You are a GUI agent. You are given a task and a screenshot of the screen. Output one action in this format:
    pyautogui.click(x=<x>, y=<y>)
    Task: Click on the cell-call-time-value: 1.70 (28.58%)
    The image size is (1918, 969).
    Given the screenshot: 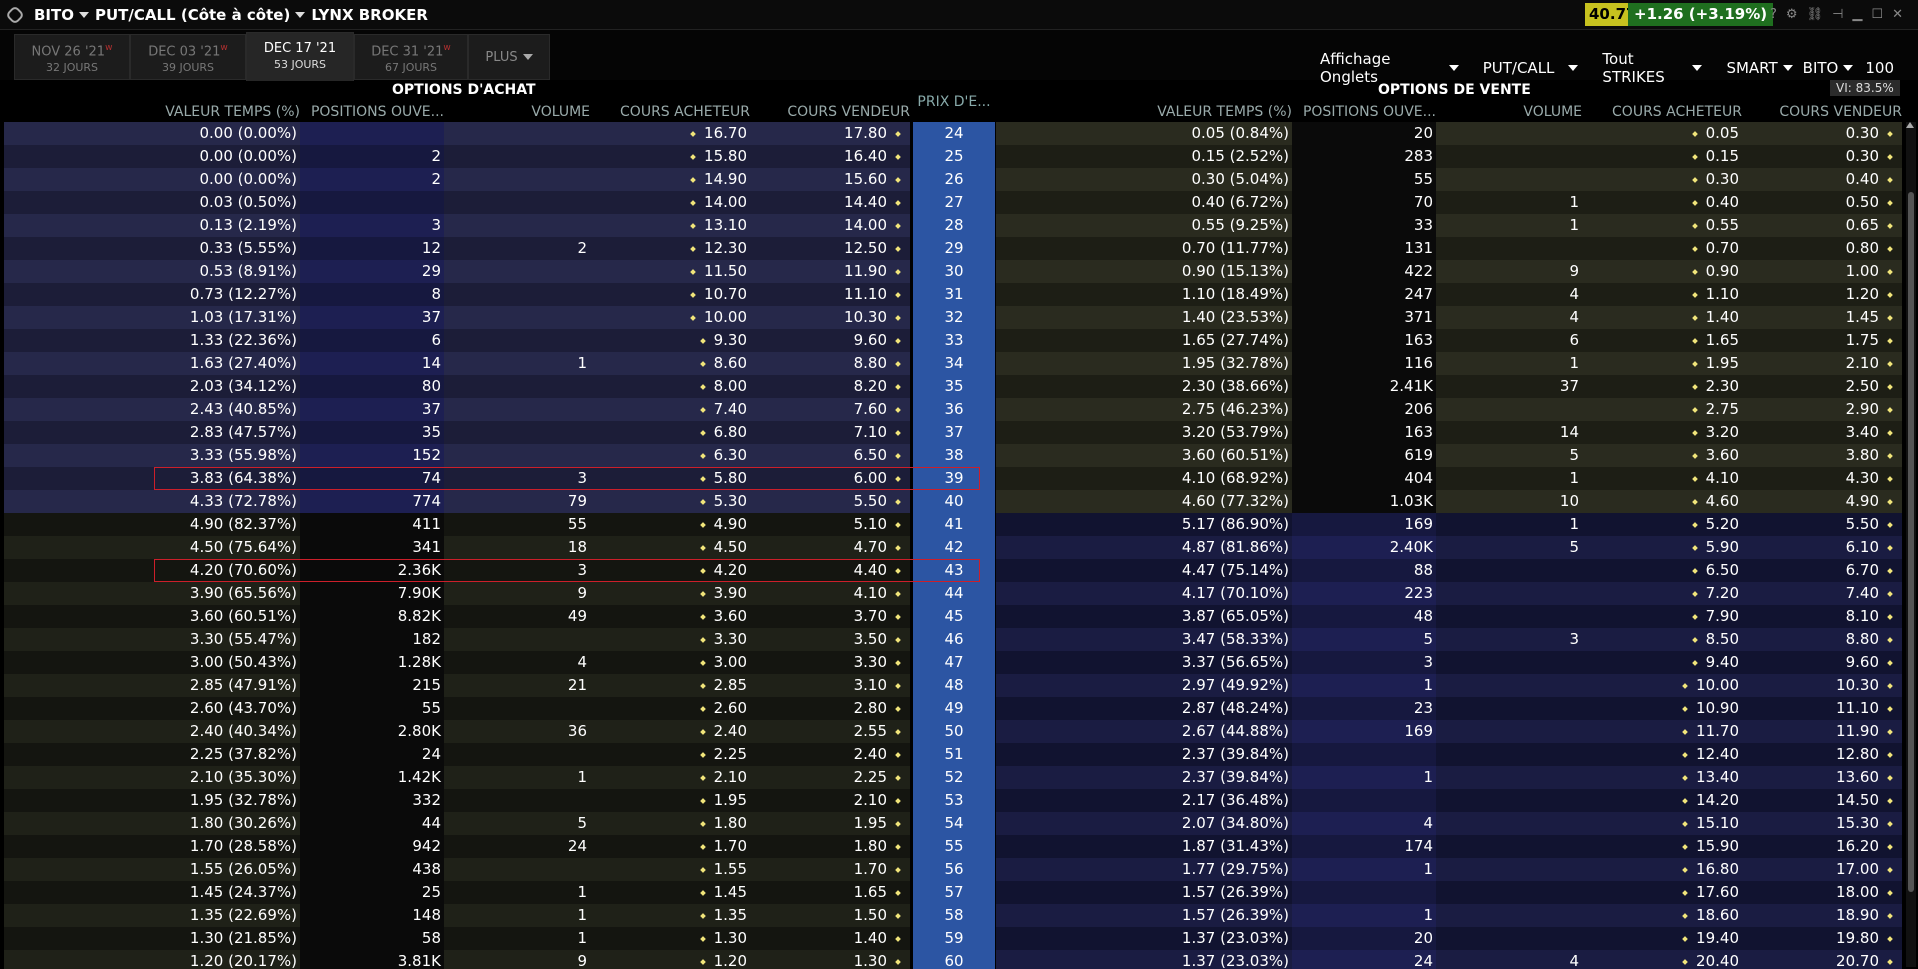 What is the action you would take?
    pyautogui.click(x=152, y=846)
    